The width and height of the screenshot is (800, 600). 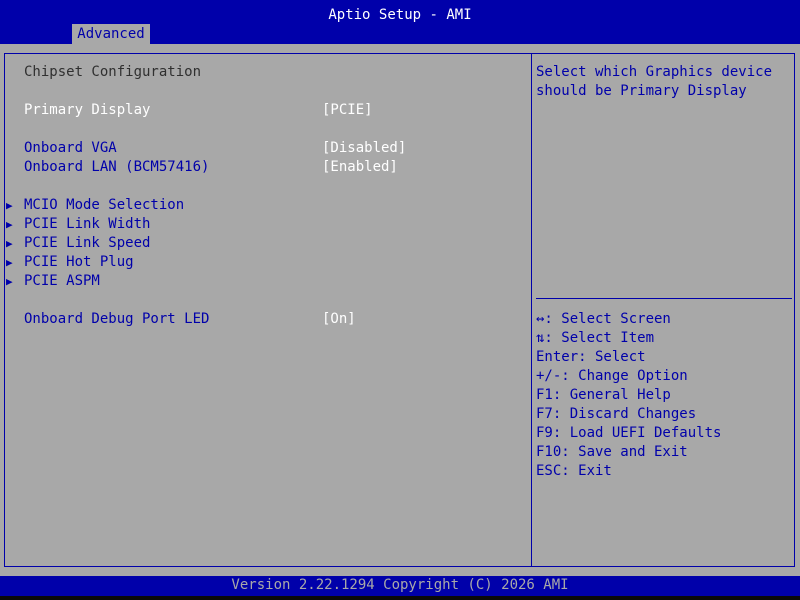 I want to click on setting-primary-display-label: Primary Display, so click(x=87, y=110).